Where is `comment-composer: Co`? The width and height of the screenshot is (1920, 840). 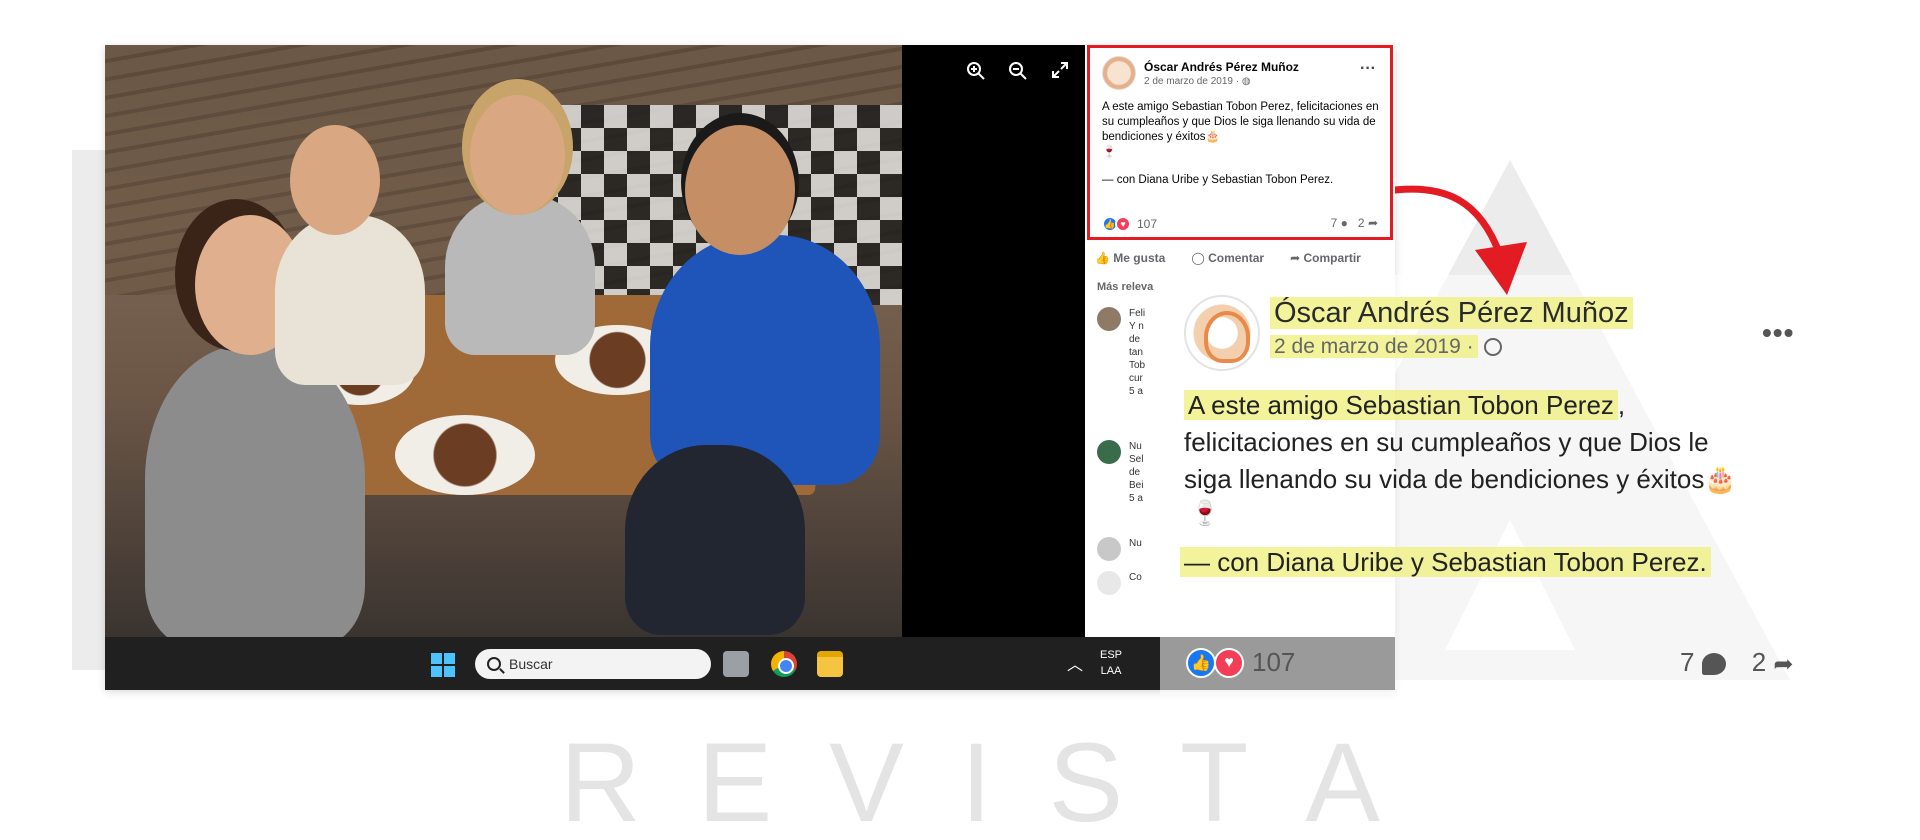 comment-composer: Co is located at coordinates (1133, 583).